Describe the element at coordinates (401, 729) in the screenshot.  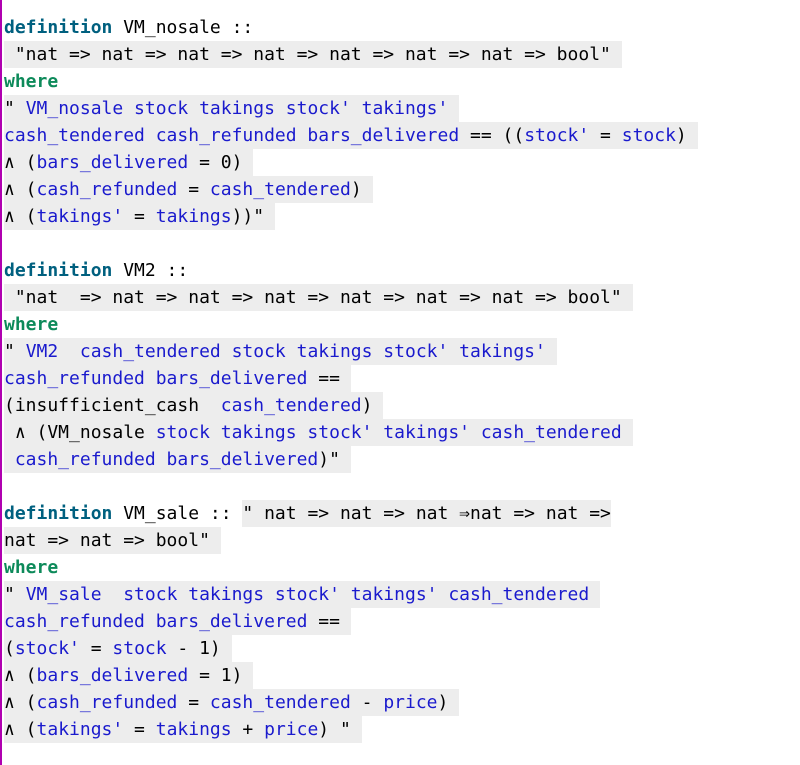
I see `code-line: ∧ (takings' = takings + price) "` at that location.